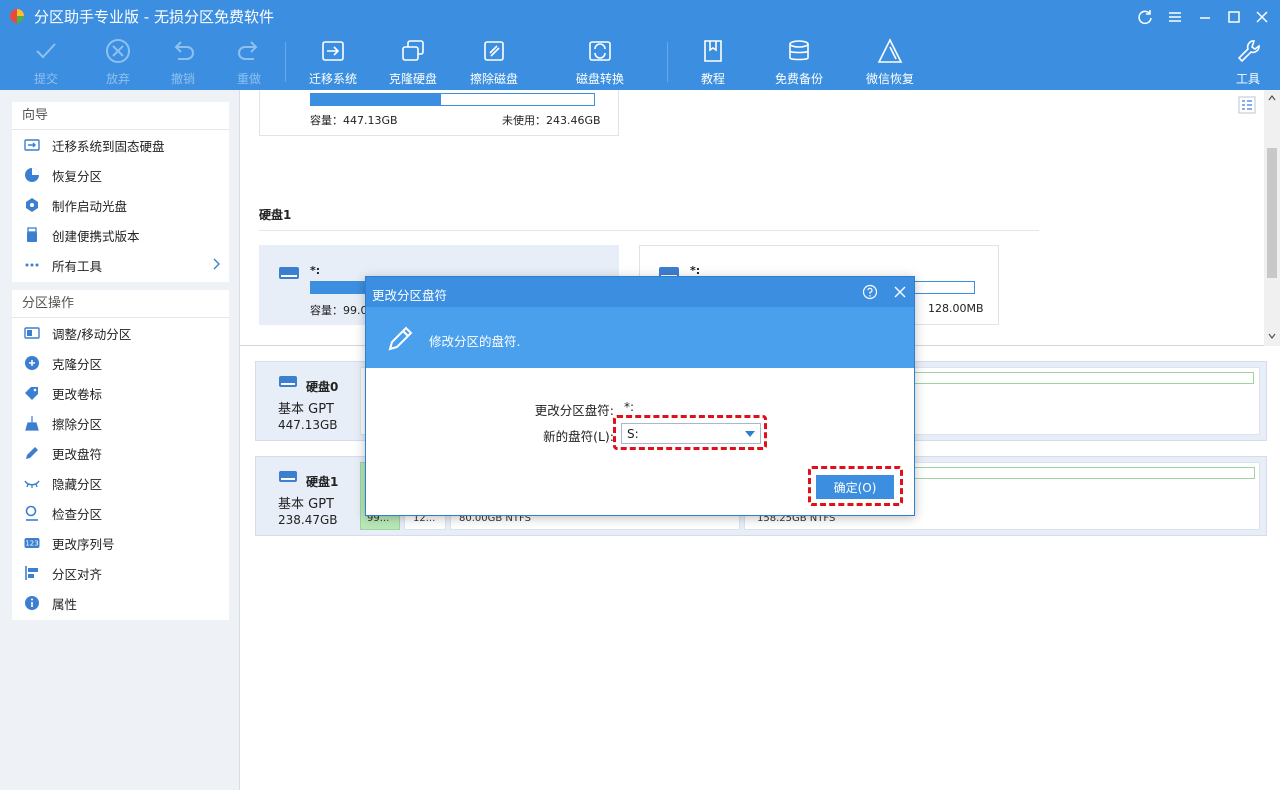 This screenshot has width=1280, height=790. I want to click on wipe-disk-icon, so click(494, 51).